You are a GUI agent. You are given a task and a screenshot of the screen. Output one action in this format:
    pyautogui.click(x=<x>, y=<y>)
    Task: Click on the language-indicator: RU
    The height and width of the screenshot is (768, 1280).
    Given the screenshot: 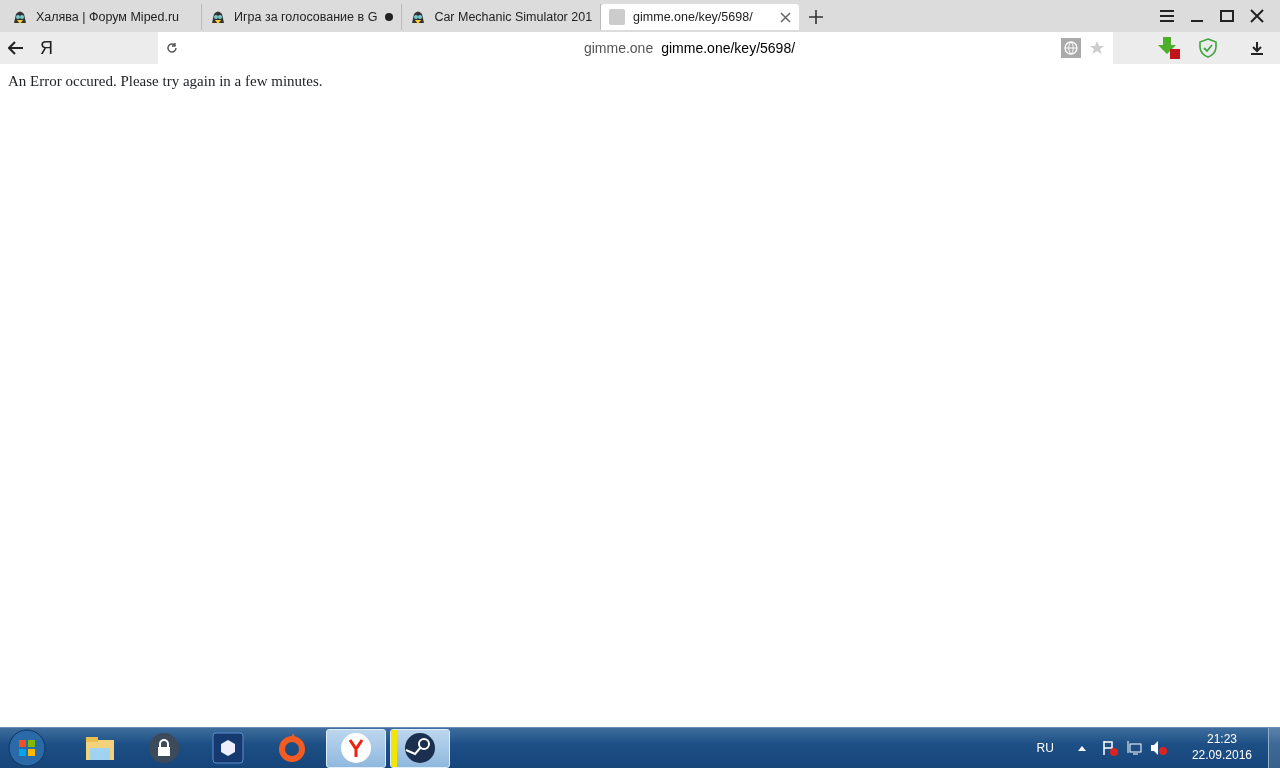 What is the action you would take?
    pyautogui.click(x=1045, y=748)
    